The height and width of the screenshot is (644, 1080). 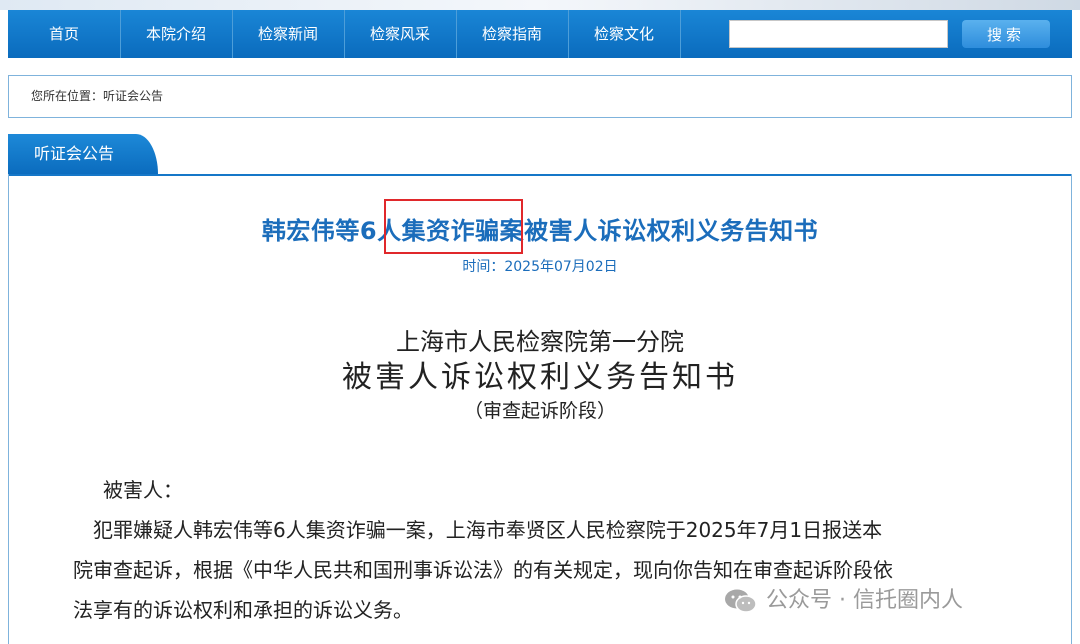 I want to click on panel-tab: 听证会公告, so click(x=83, y=154).